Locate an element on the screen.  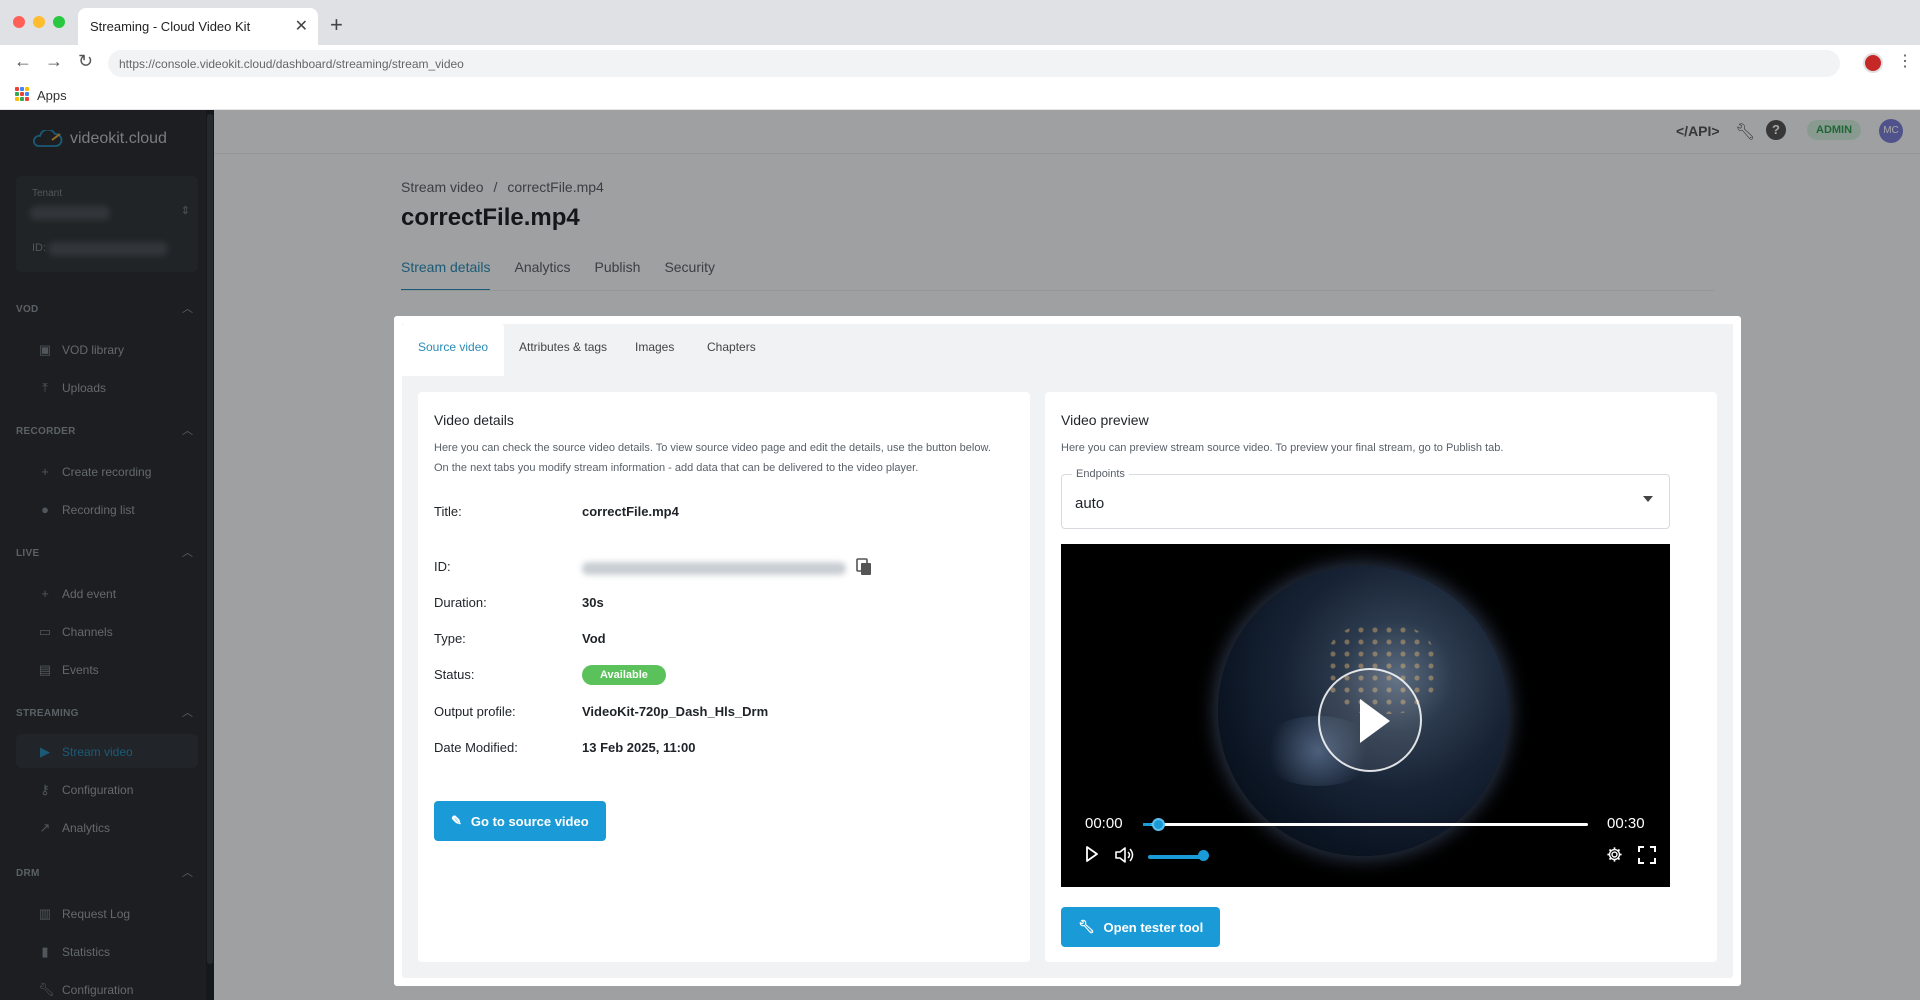
current-time: 00:00 is located at coordinates (1104, 823).